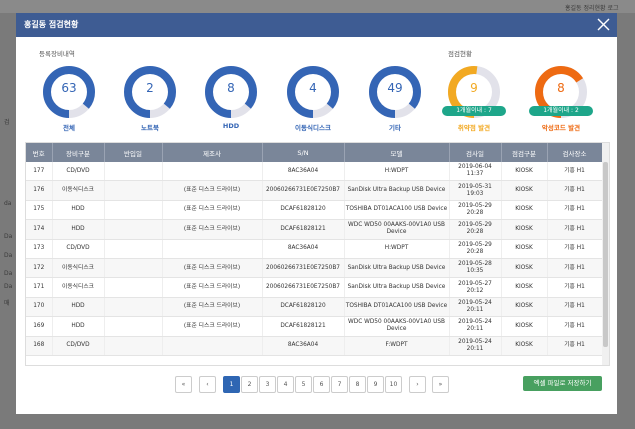 The height and width of the screenshot is (429, 635). What do you see at coordinates (249, 384) in the screenshot?
I see `page-button-2: 2` at bounding box center [249, 384].